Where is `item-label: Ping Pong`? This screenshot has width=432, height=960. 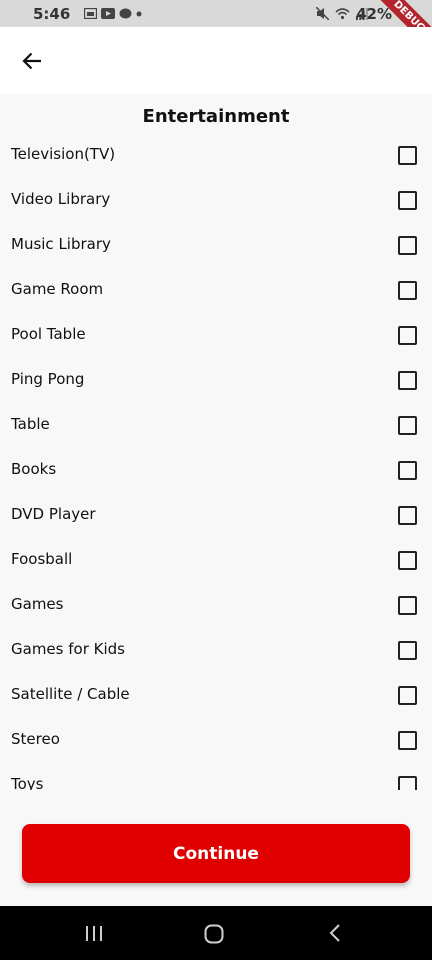
item-label: Ping Pong is located at coordinates (48, 379).